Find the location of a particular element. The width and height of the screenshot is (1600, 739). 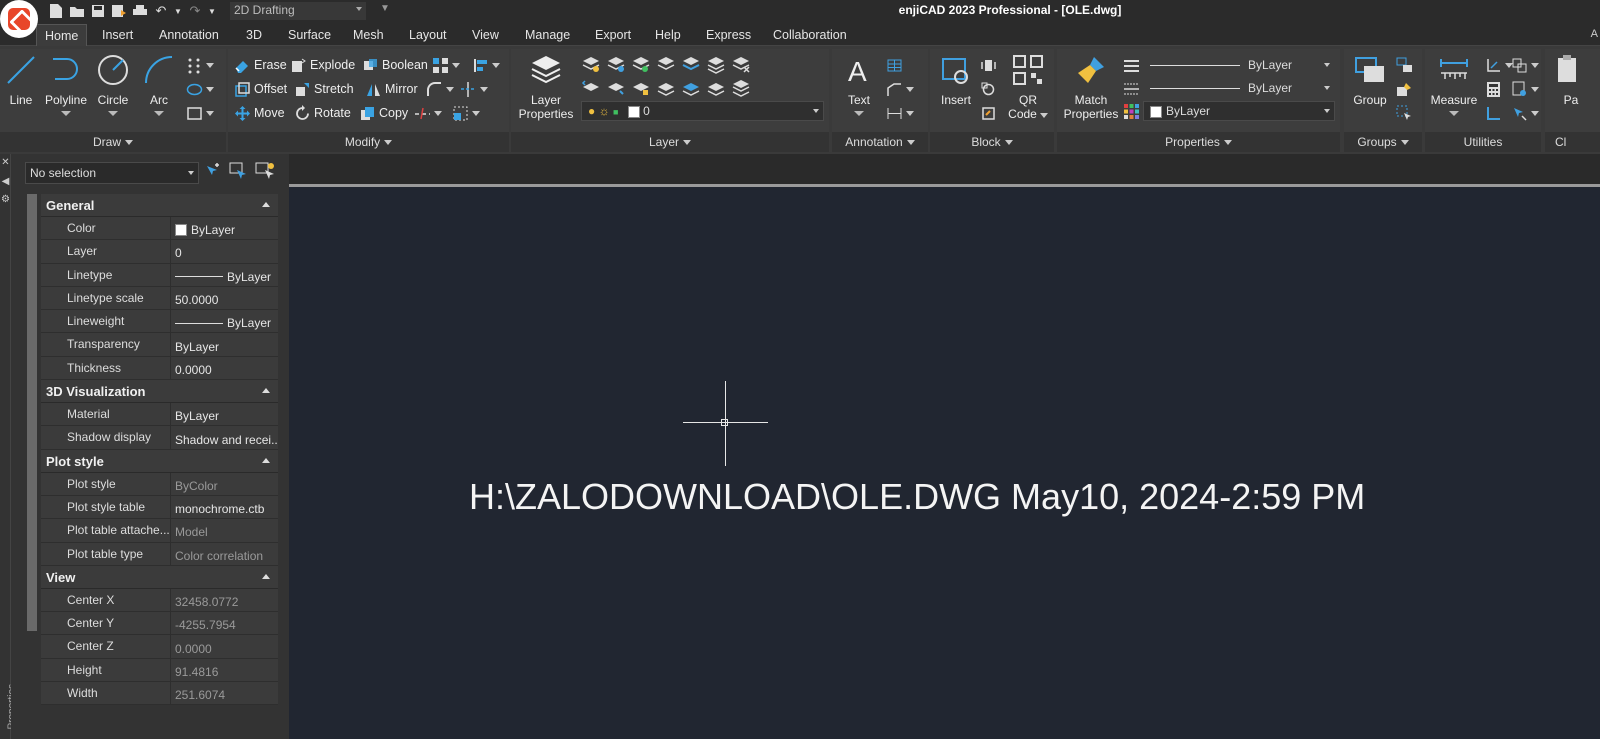

tab-surface: Surface is located at coordinates (309, 35).